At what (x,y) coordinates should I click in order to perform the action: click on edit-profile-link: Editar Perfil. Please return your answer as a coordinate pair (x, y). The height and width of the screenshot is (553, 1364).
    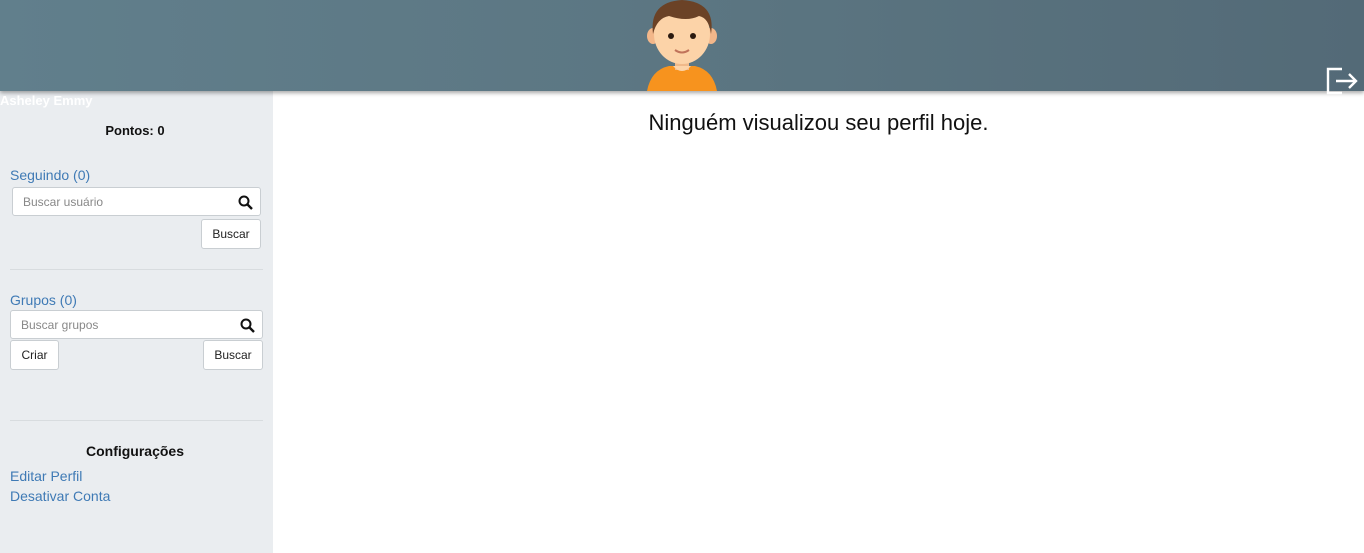
    Looking at the image, I should click on (46, 476).